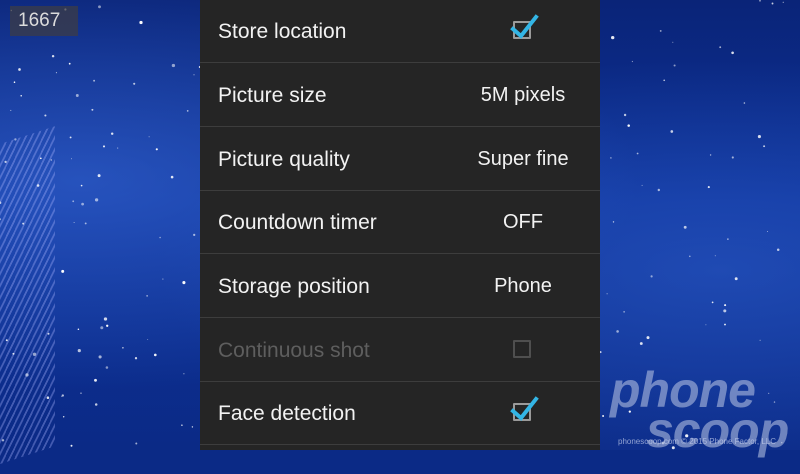 The width and height of the screenshot is (800, 474). Describe the element at coordinates (294, 350) in the screenshot. I see `setting-label: Continuous shot` at that location.